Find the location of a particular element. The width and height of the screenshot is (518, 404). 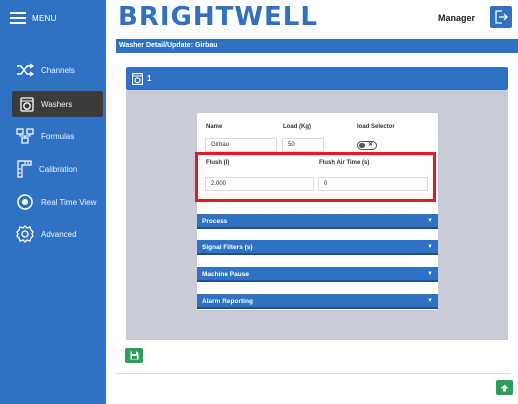

name-field: Girbau is located at coordinates (241, 145).